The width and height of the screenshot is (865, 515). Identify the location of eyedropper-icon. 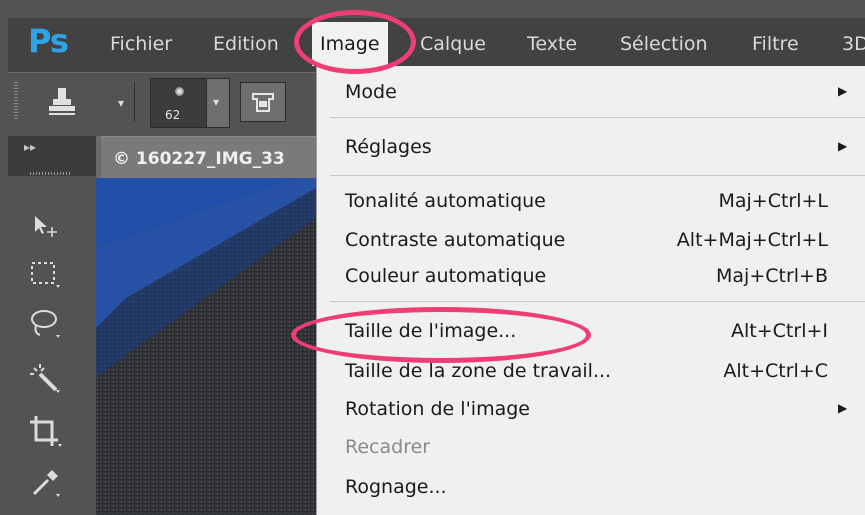
(44, 482).